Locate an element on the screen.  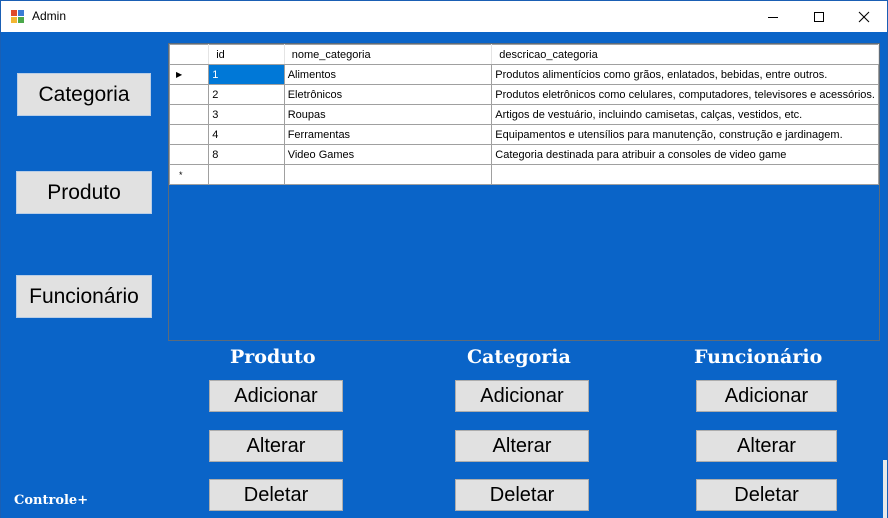
cell-nome-categoria: Roupas is located at coordinates (388, 114).